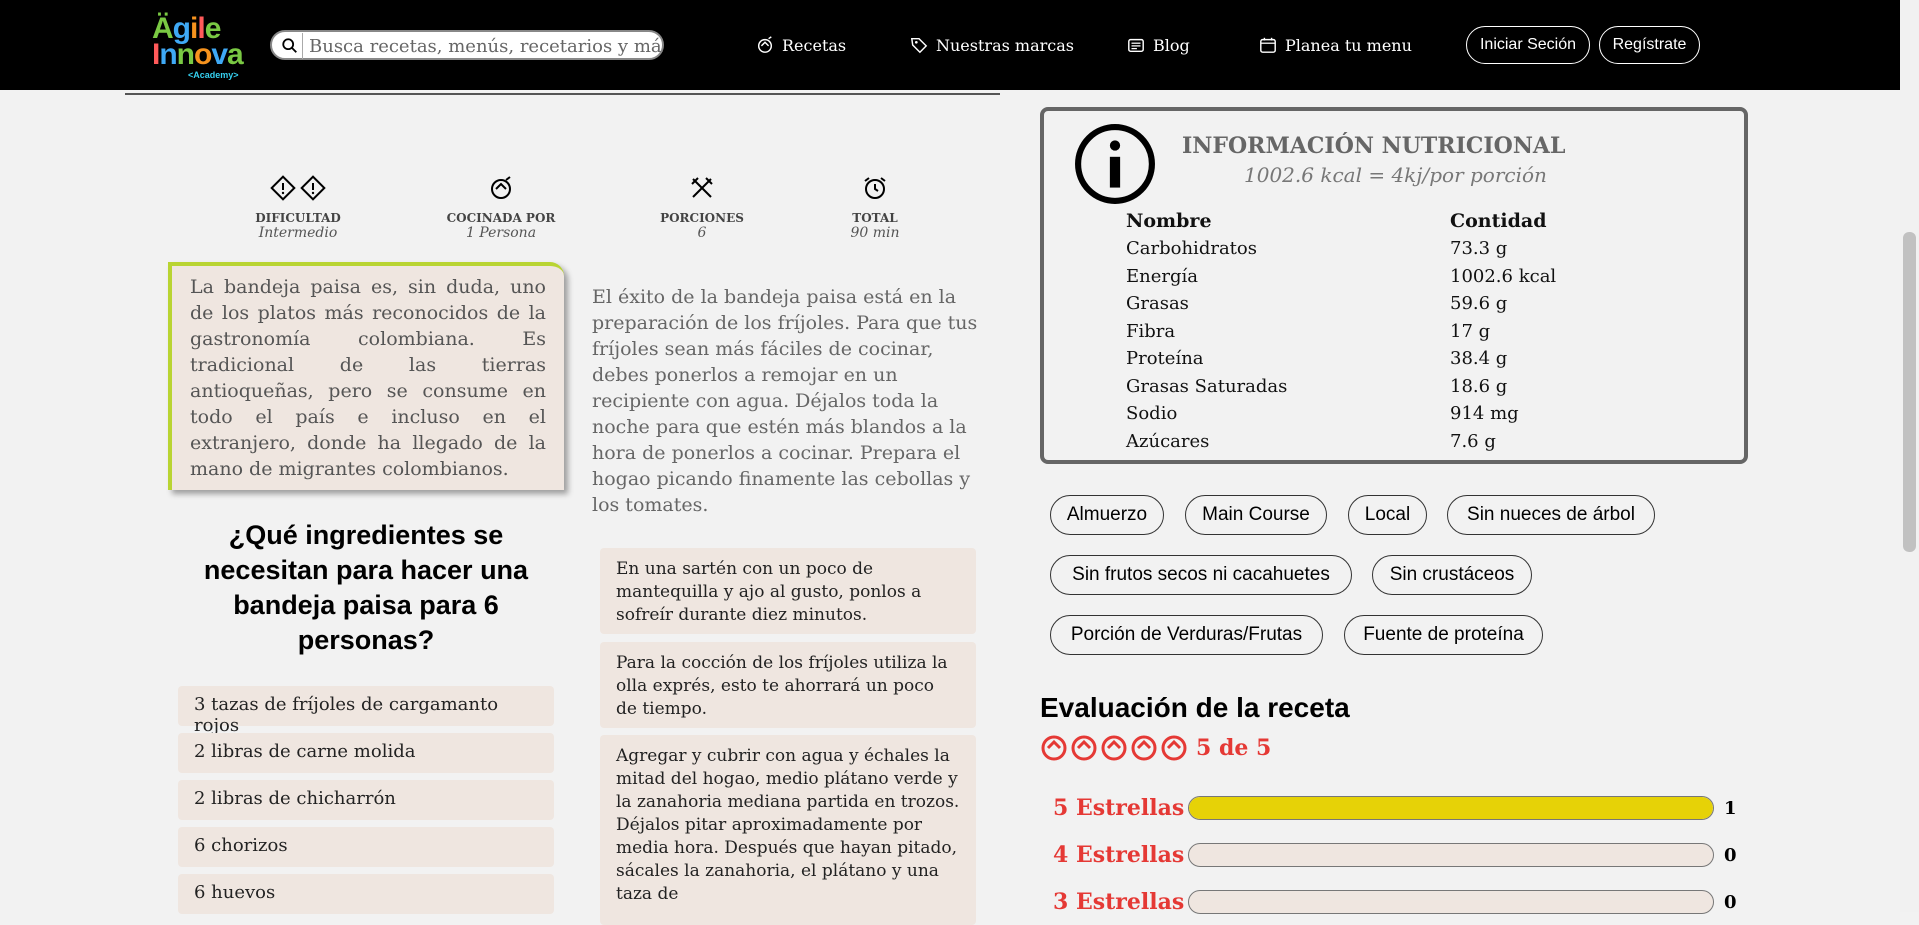 The height and width of the screenshot is (925, 1919). I want to click on nutrient-qty: 73.3 g, so click(1479, 249).